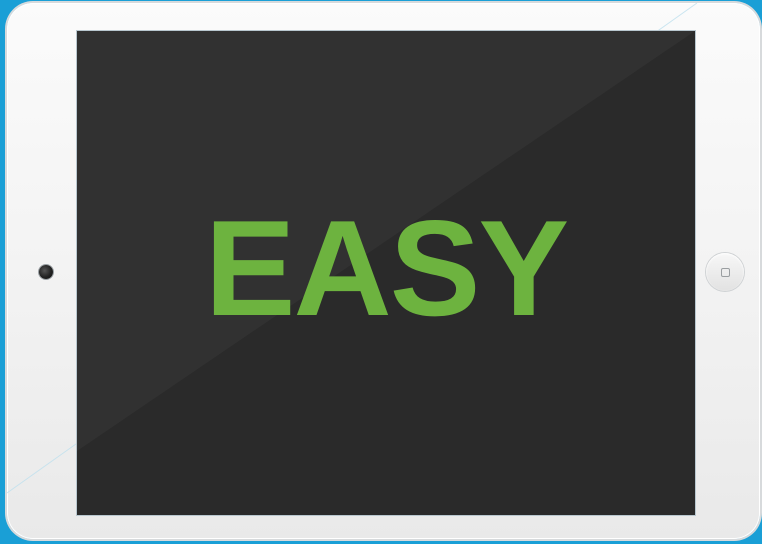 The width and height of the screenshot is (762, 544). What do you see at coordinates (46, 272) in the screenshot?
I see `camera-icon` at bounding box center [46, 272].